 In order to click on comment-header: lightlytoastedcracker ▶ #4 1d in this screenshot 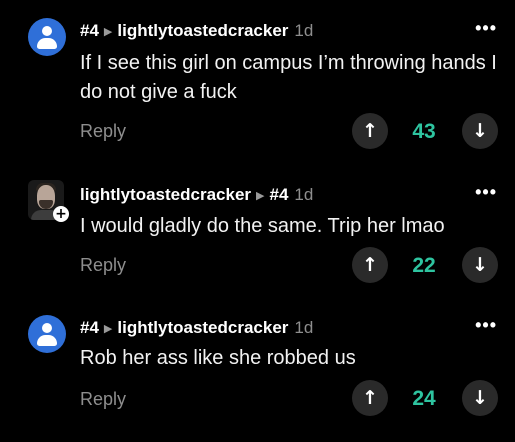, I will do `click(196, 195)`.